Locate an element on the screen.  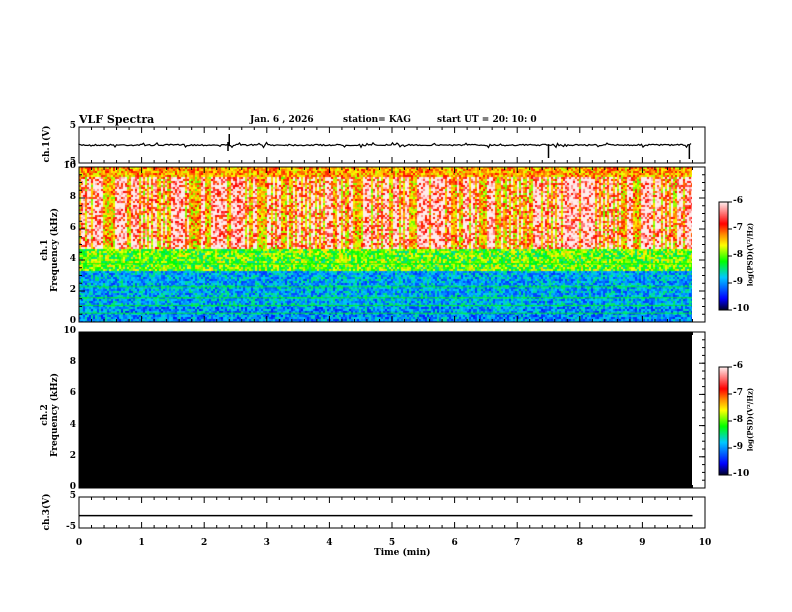
y-tick-label: -5 is located at coordinates (71, 527).